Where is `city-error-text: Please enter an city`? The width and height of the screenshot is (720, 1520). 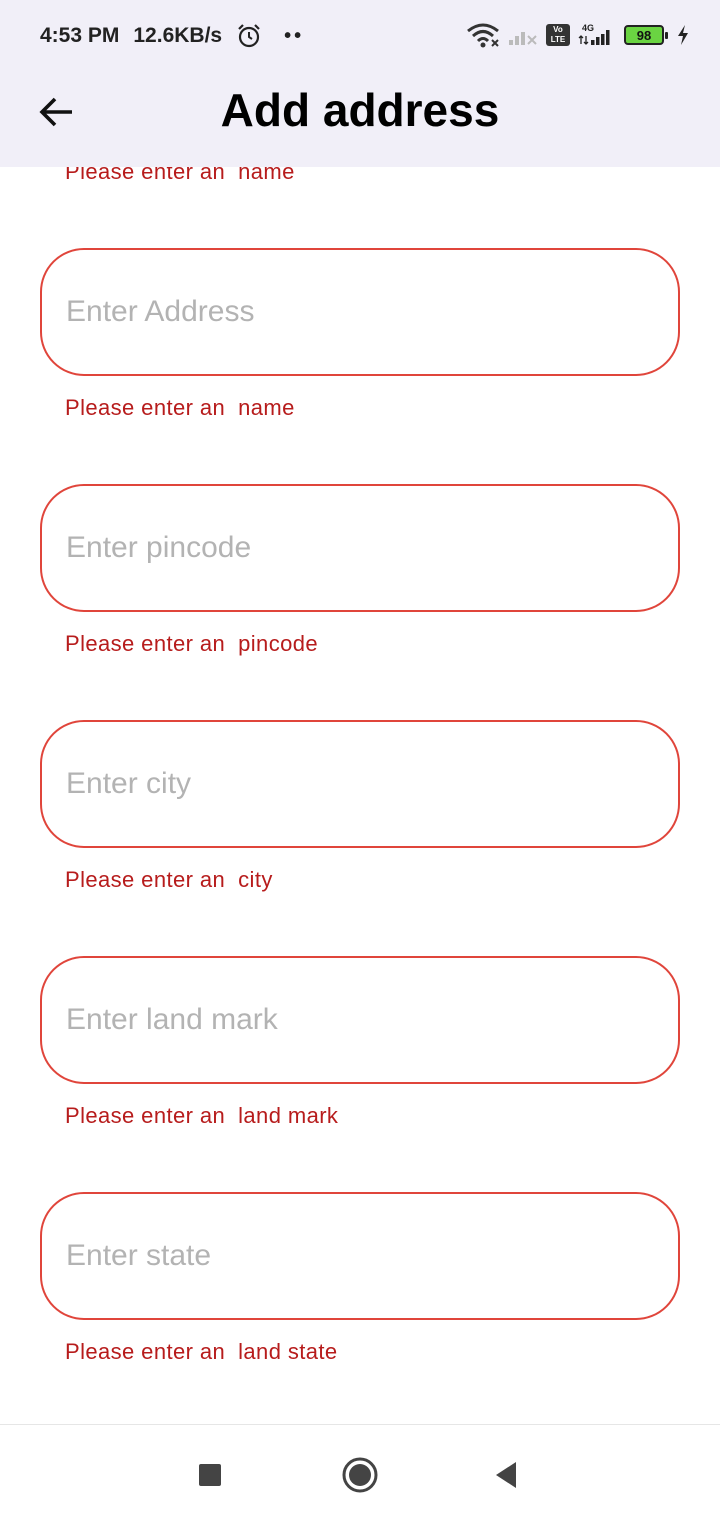
city-error-text: Please enter an city is located at coordinates (169, 879).